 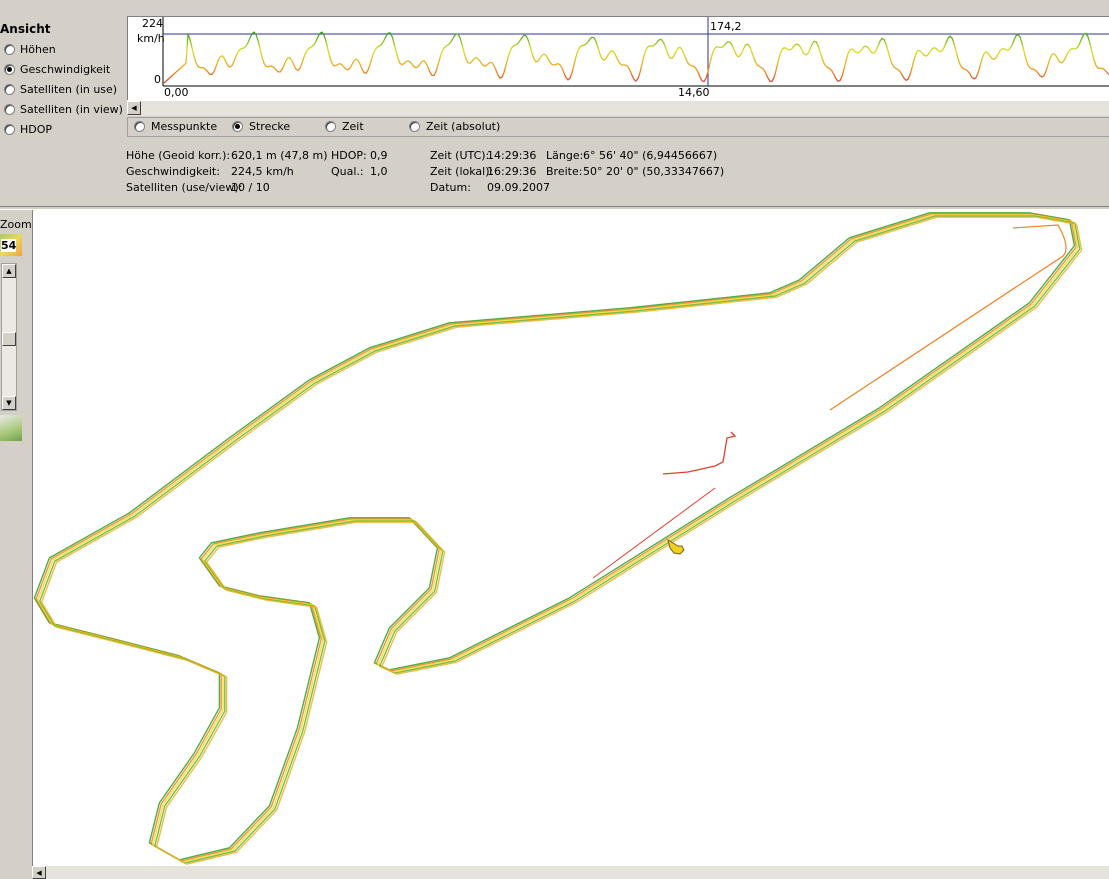 I want to click on radio-label: Zeit (absolut), so click(x=463, y=126).